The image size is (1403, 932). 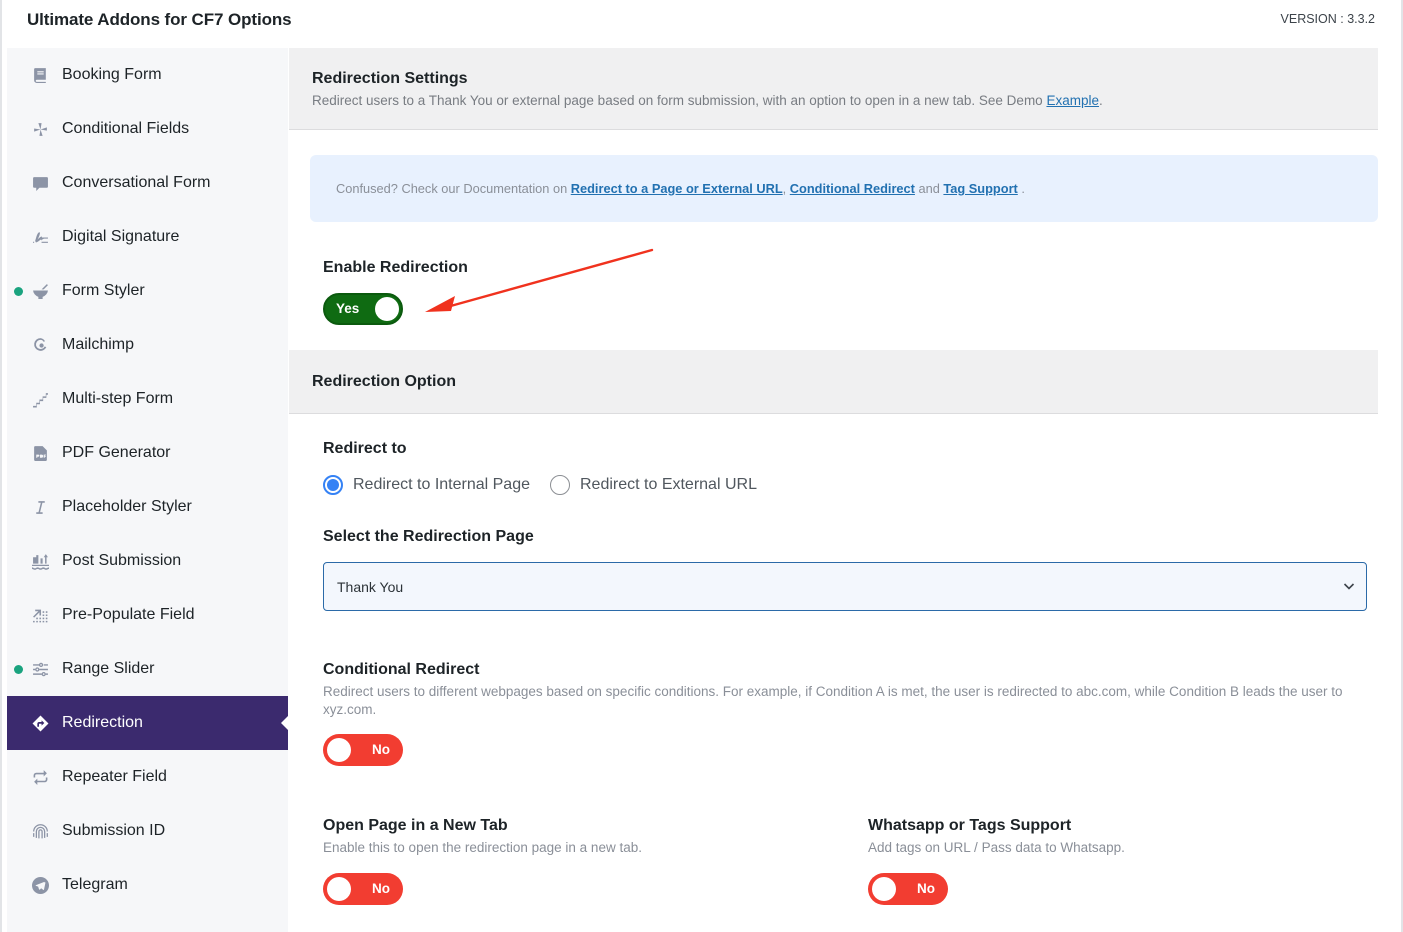 I want to click on section-title: Redirection Option, so click(x=384, y=381).